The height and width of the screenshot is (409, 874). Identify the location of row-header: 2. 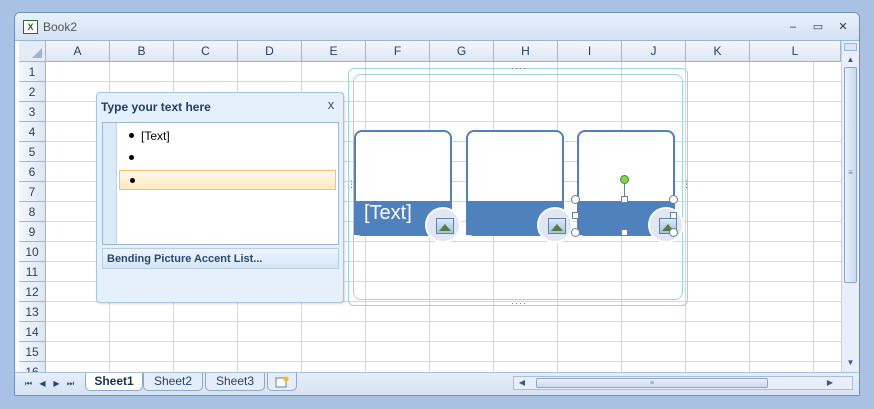
(32, 92).